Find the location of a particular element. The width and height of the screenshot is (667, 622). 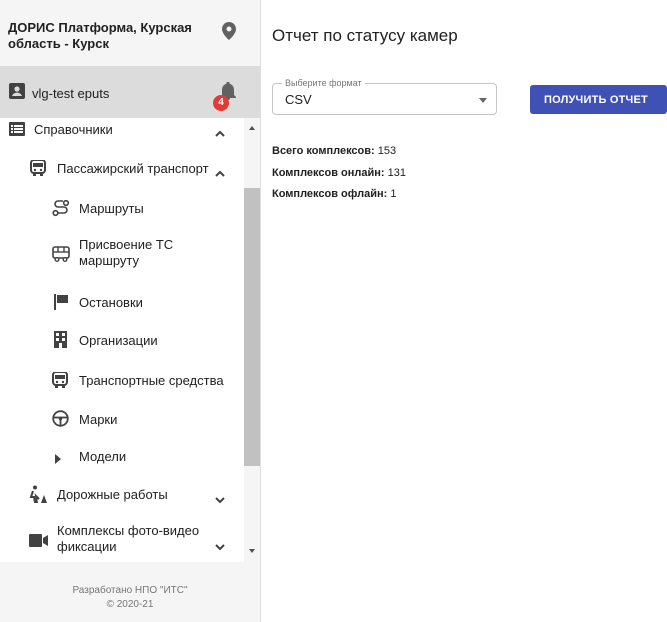

building-icon is located at coordinates (60, 342).